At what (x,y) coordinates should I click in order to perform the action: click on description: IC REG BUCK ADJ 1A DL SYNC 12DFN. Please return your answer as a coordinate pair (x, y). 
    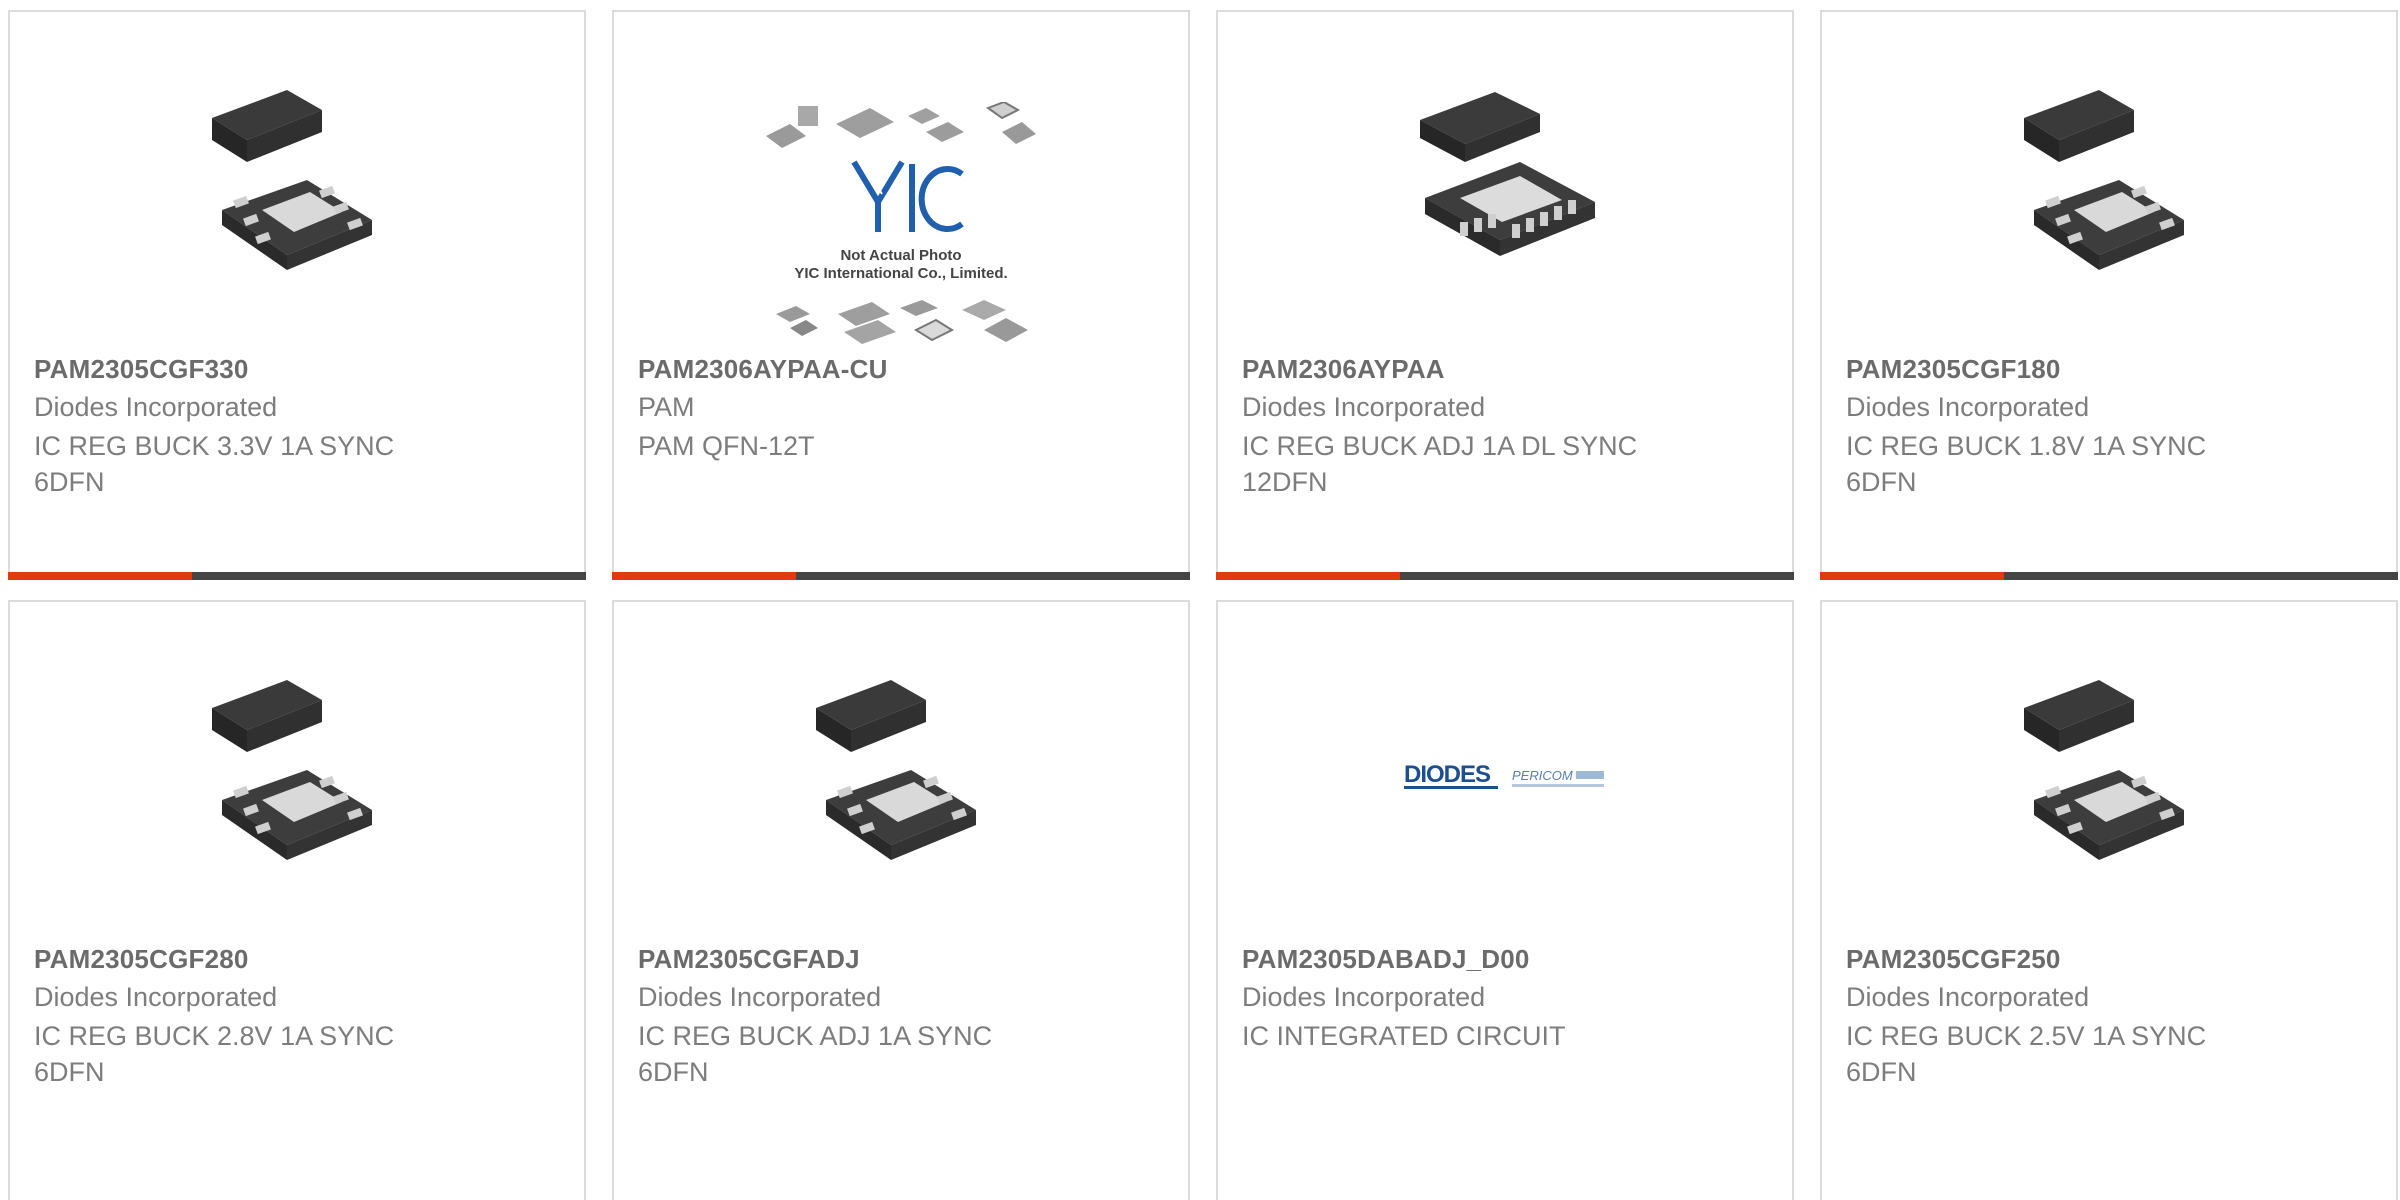
    Looking at the image, I should click on (1440, 464).